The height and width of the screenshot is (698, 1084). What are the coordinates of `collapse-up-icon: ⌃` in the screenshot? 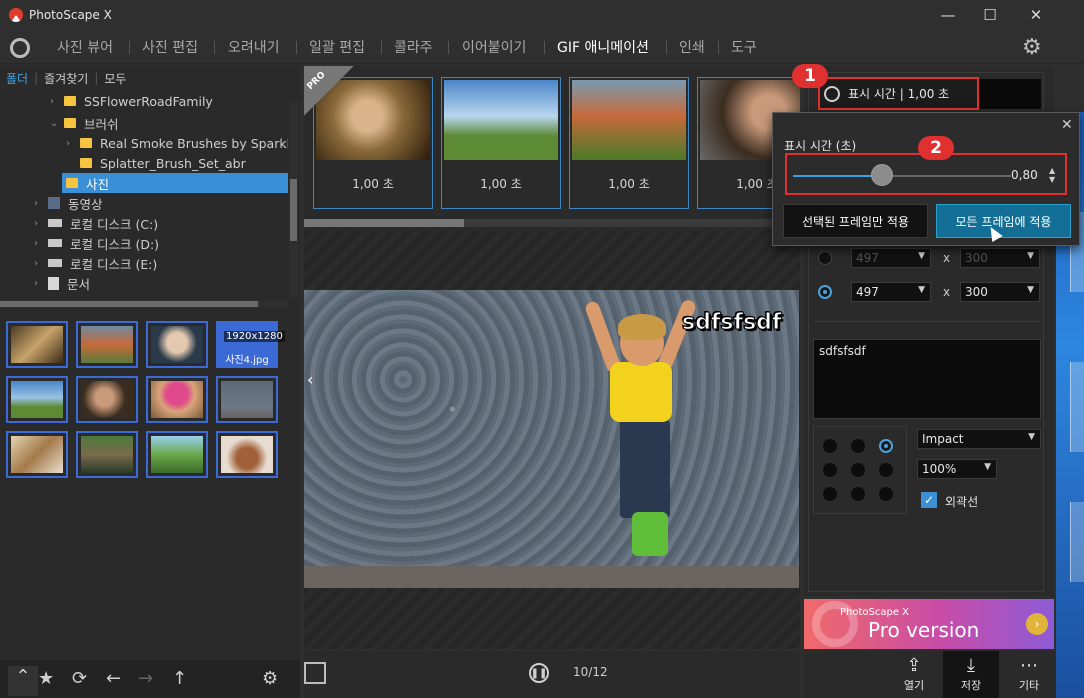 It's located at (23, 681).